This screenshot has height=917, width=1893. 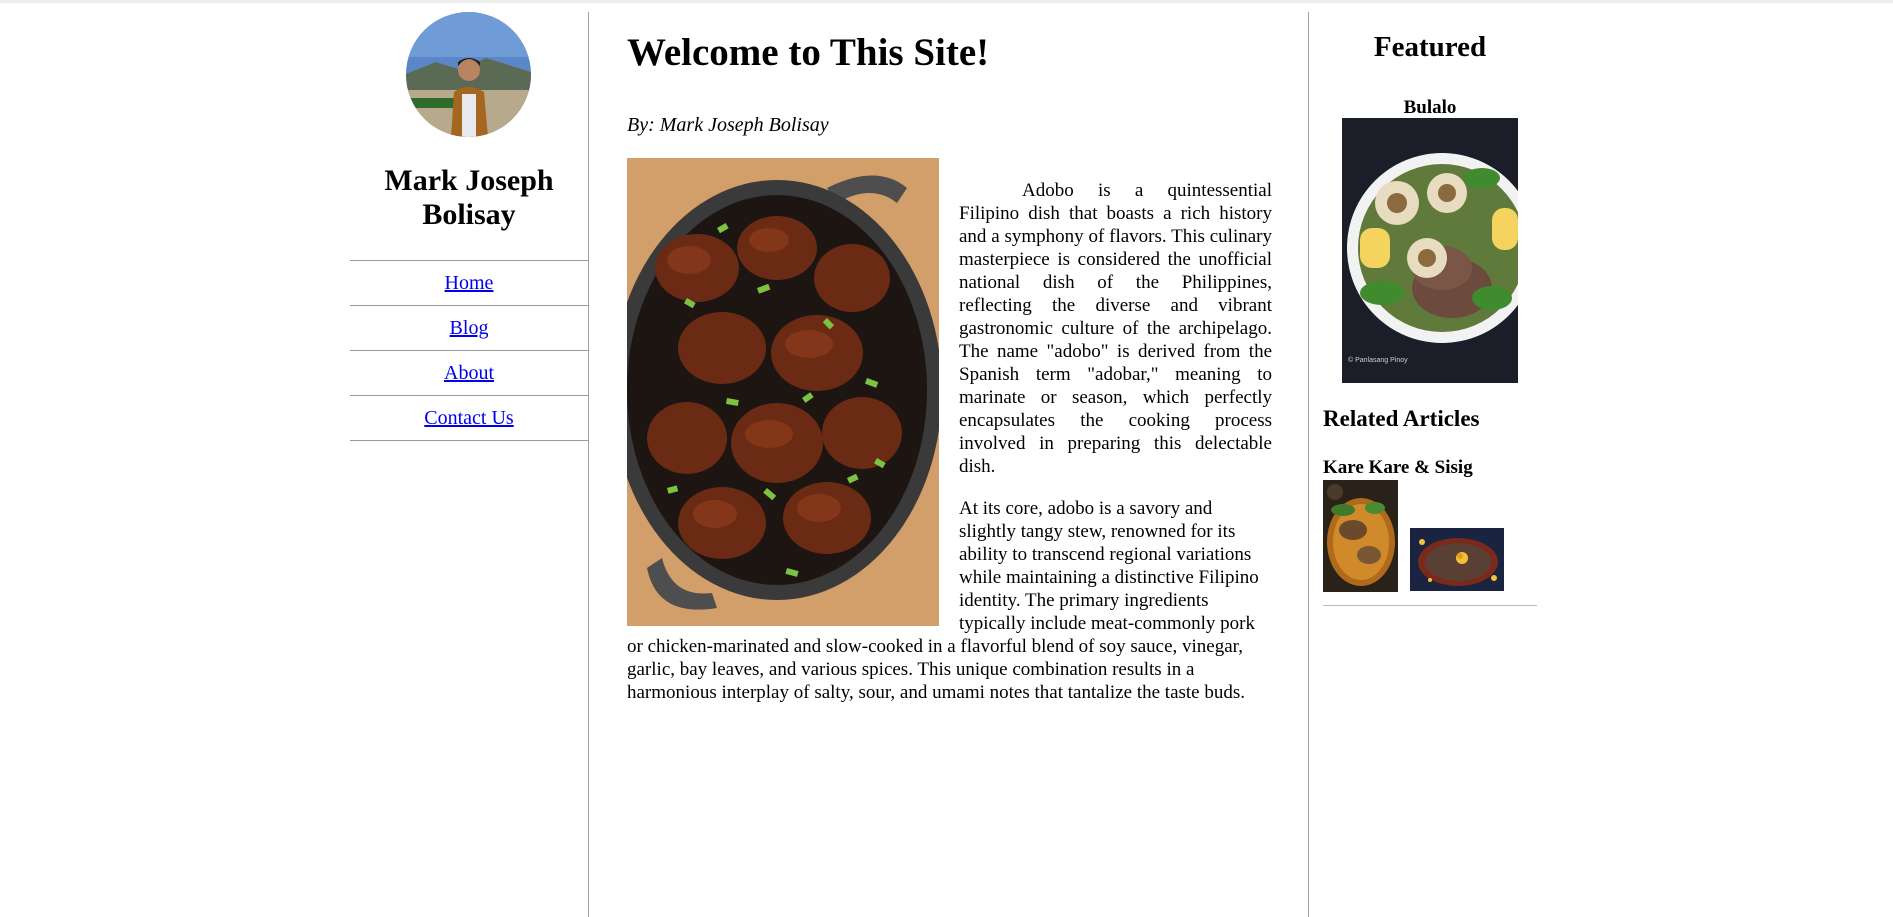 What do you see at coordinates (1398, 468) in the screenshot?
I see `related-article-title: Kare Kare & Sisig` at bounding box center [1398, 468].